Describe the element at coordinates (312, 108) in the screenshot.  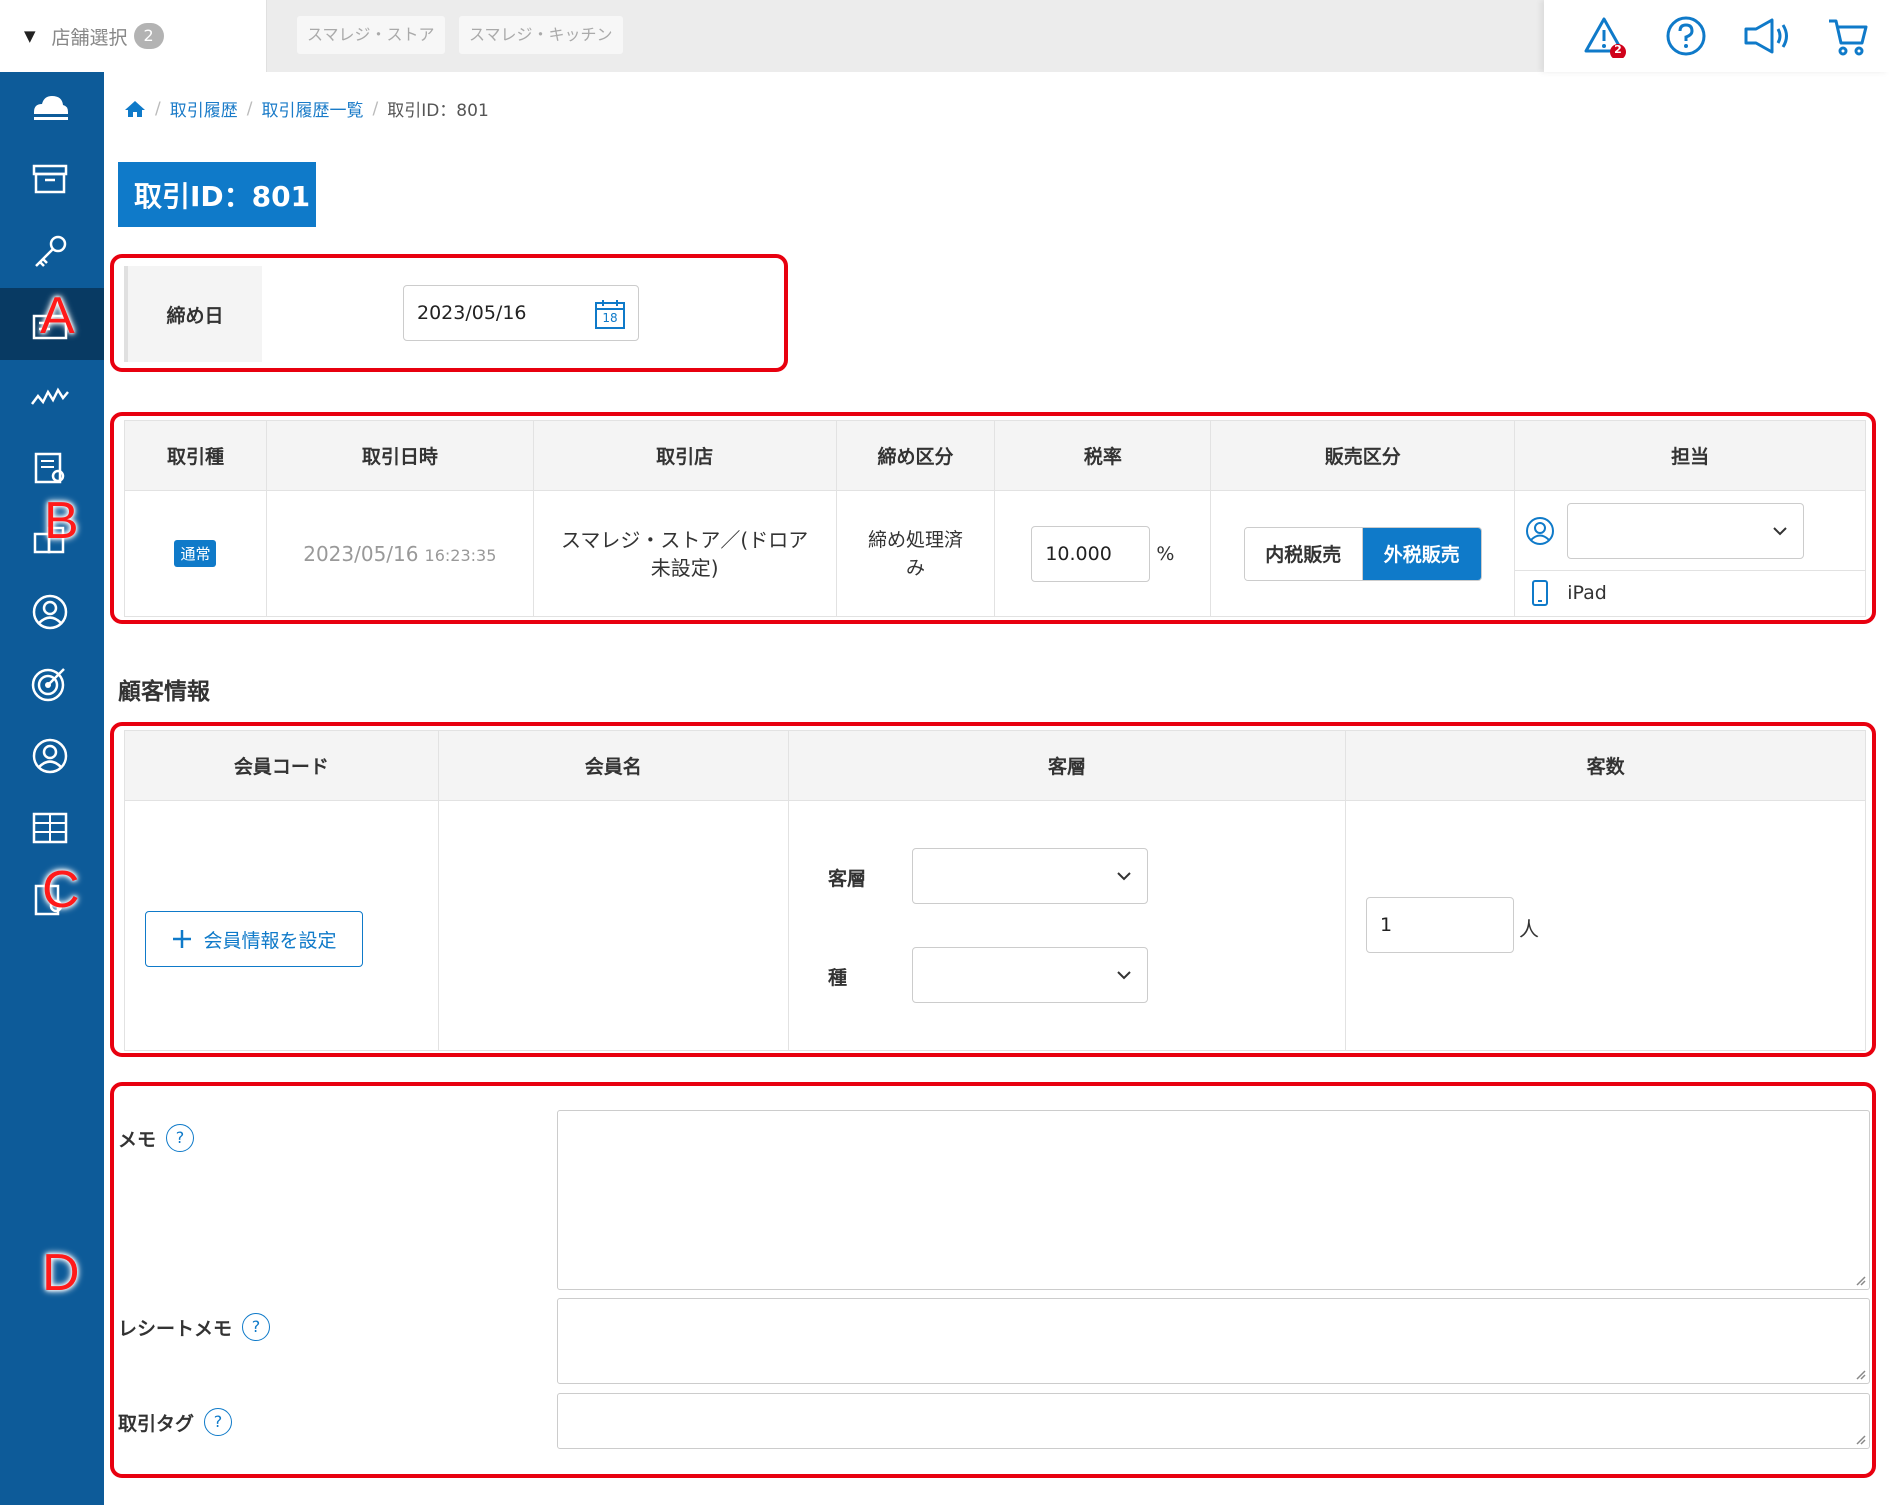
I see `breadcrumb-transaction-list: 取引履歴一覧` at that location.